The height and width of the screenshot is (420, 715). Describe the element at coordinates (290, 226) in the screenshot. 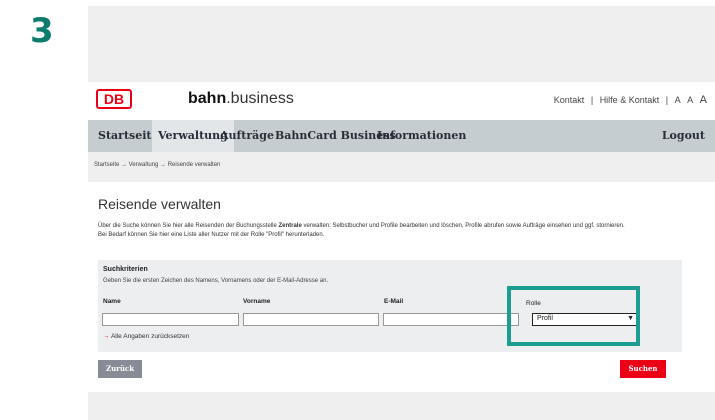

I see `desc-bold: Zentrale` at that location.